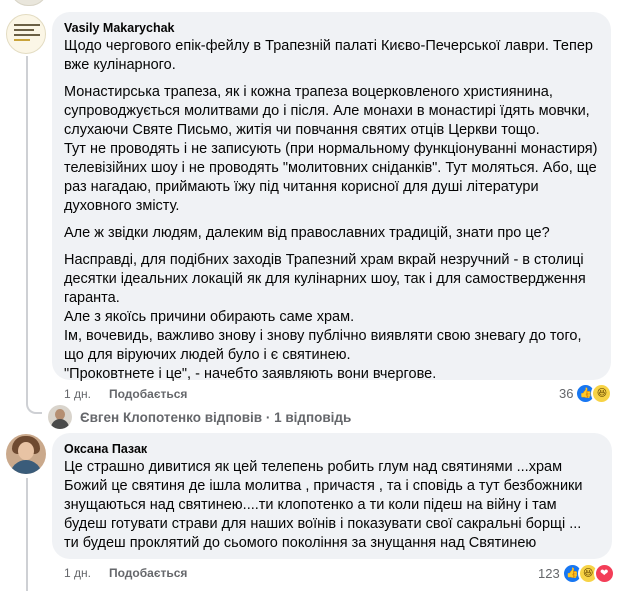 This screenshot has height=591, width=630. Describe the element at coordinates (566, 393) in the screenshot. I see `reaction-count: 36` at that location.